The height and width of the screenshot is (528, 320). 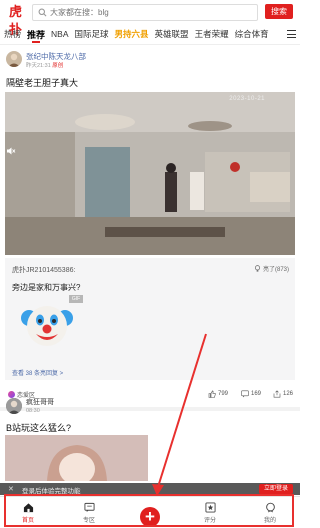 I want to click on original-badge: 原创, so click(x=58, y=66).